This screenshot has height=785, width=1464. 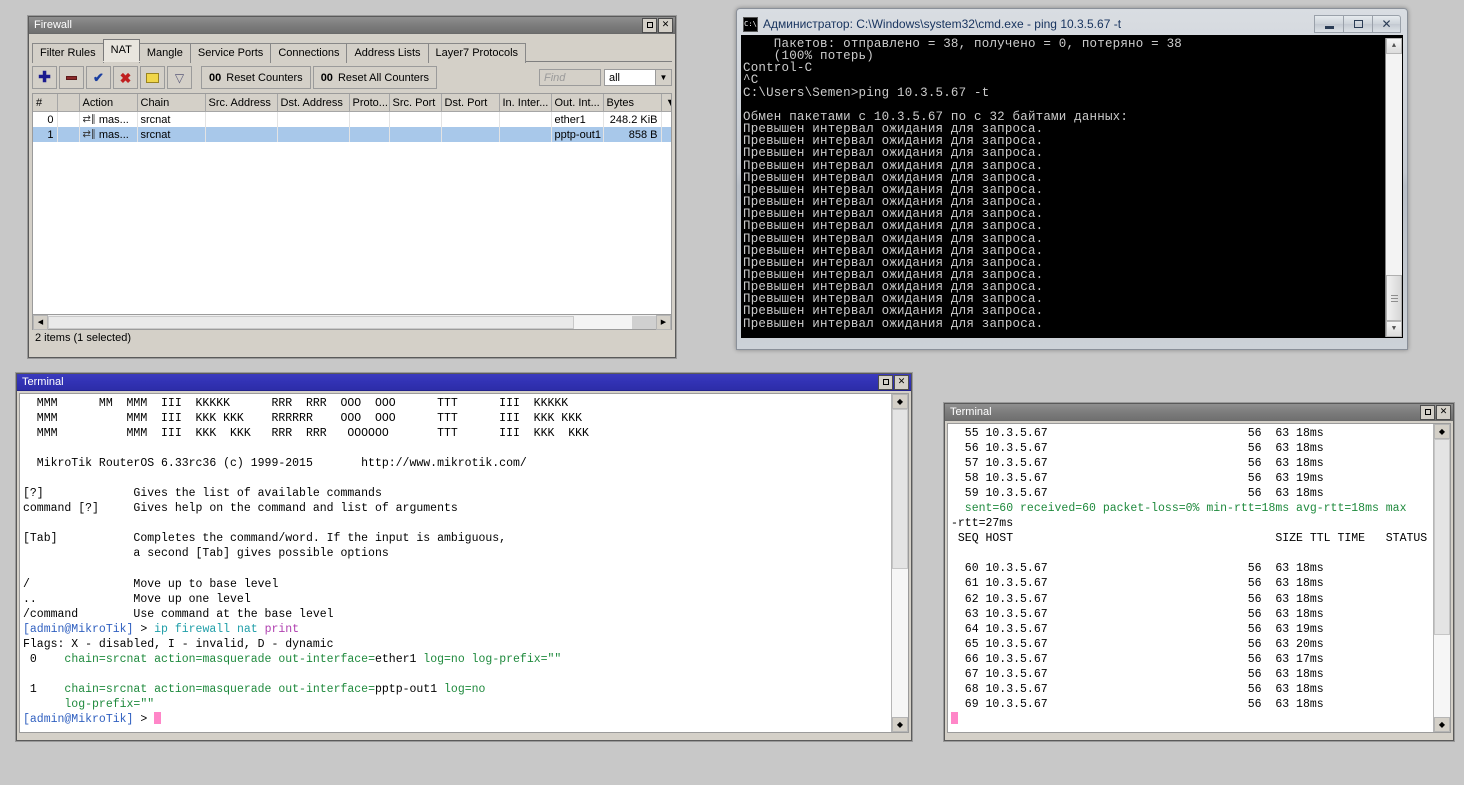 I want to click on col-menu: ▼, so click(x=666, y=103).